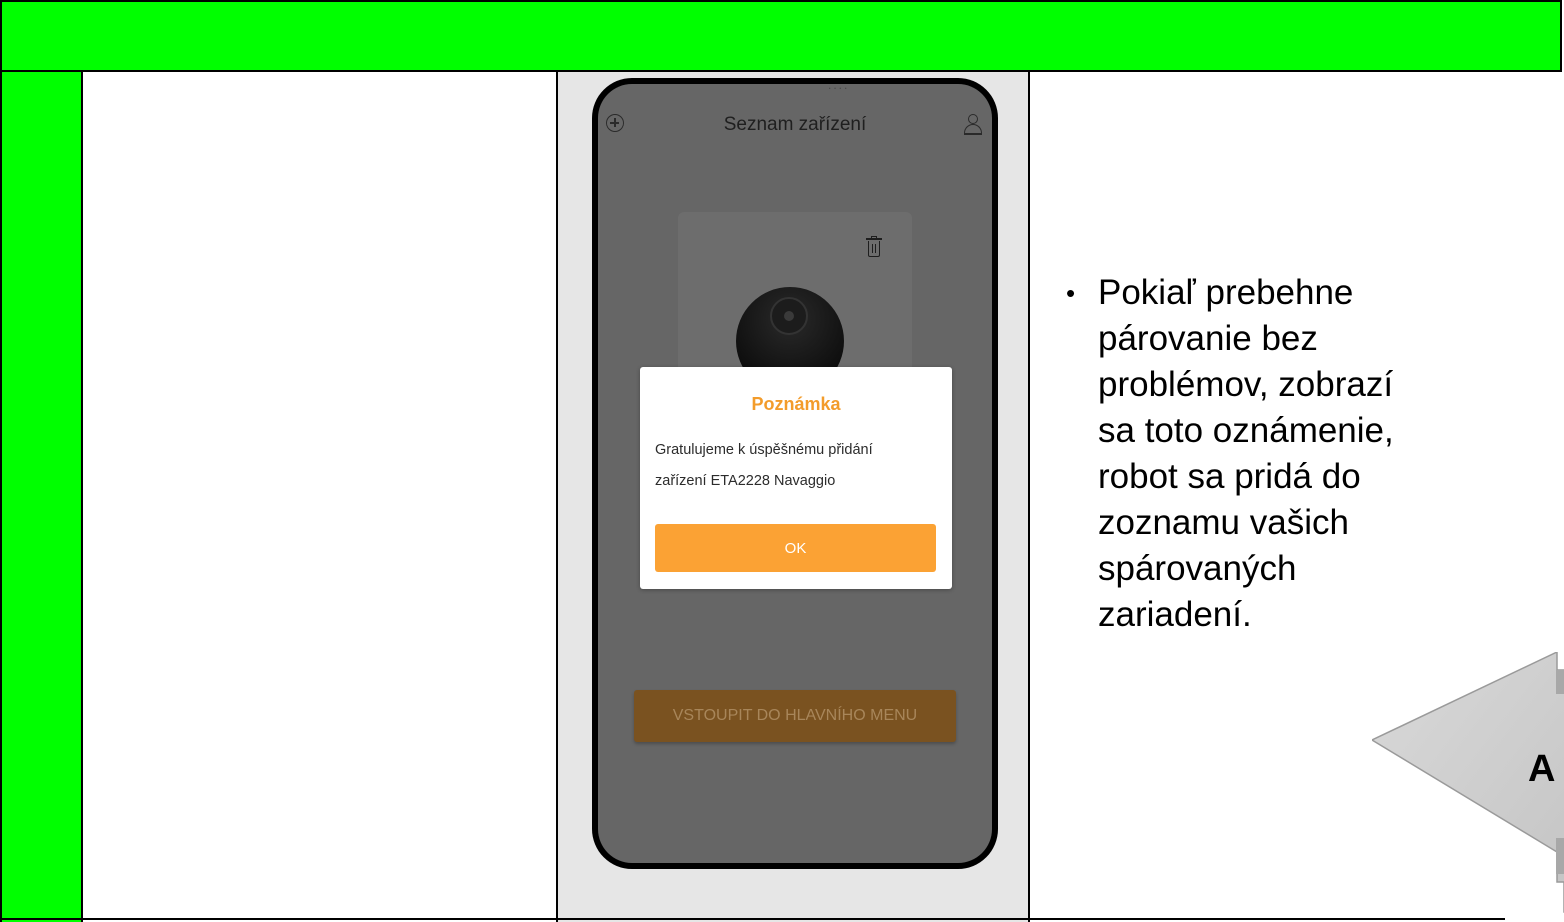  Describe the element at coordinates (1246, 384) in the screenshot. I see `description-line: problémov, zobrazí` at that location.